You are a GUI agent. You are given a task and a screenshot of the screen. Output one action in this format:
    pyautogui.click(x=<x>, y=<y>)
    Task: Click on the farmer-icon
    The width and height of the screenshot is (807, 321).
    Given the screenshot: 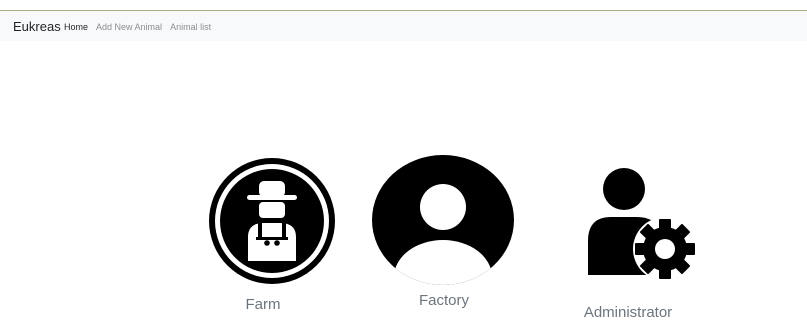 What is the action you would take?
    pyautogui.click(x=272, y=221)
    